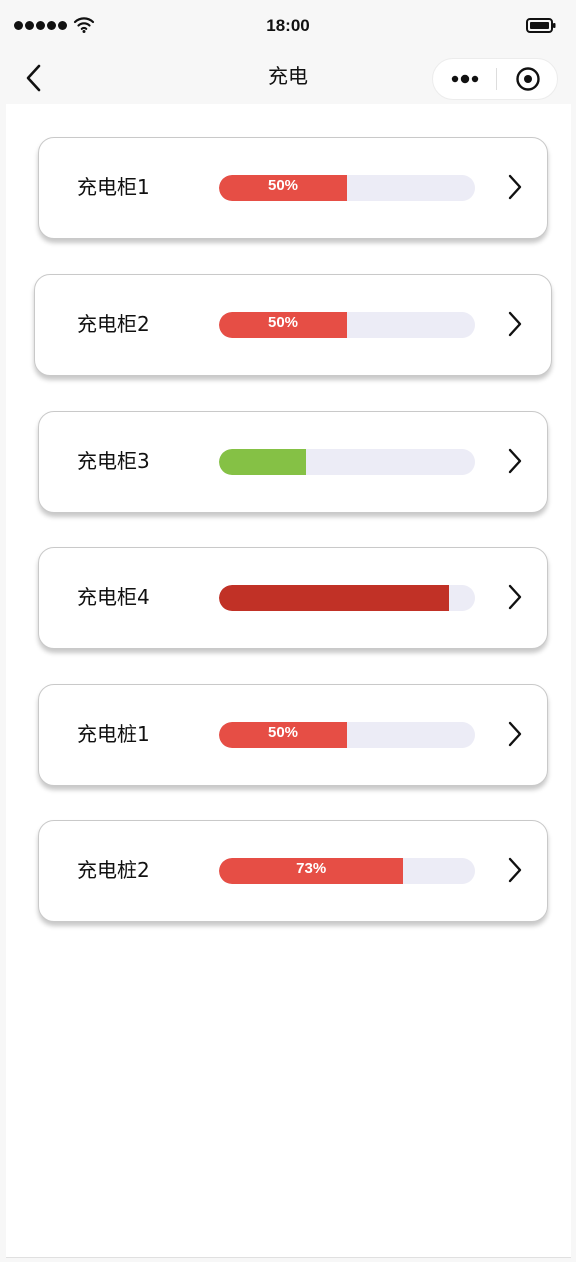 The height and width of the screenshot is (1262, 576). Describe the element at coordinates (113, 324) in the screenshot. I see `device-name: 充电柜2` at that location.